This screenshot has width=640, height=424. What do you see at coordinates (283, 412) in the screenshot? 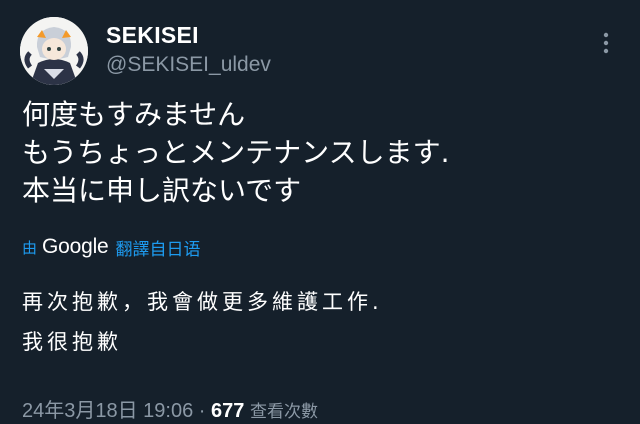
I see `views-label: 查看次數` at bounding box center [283, 412].